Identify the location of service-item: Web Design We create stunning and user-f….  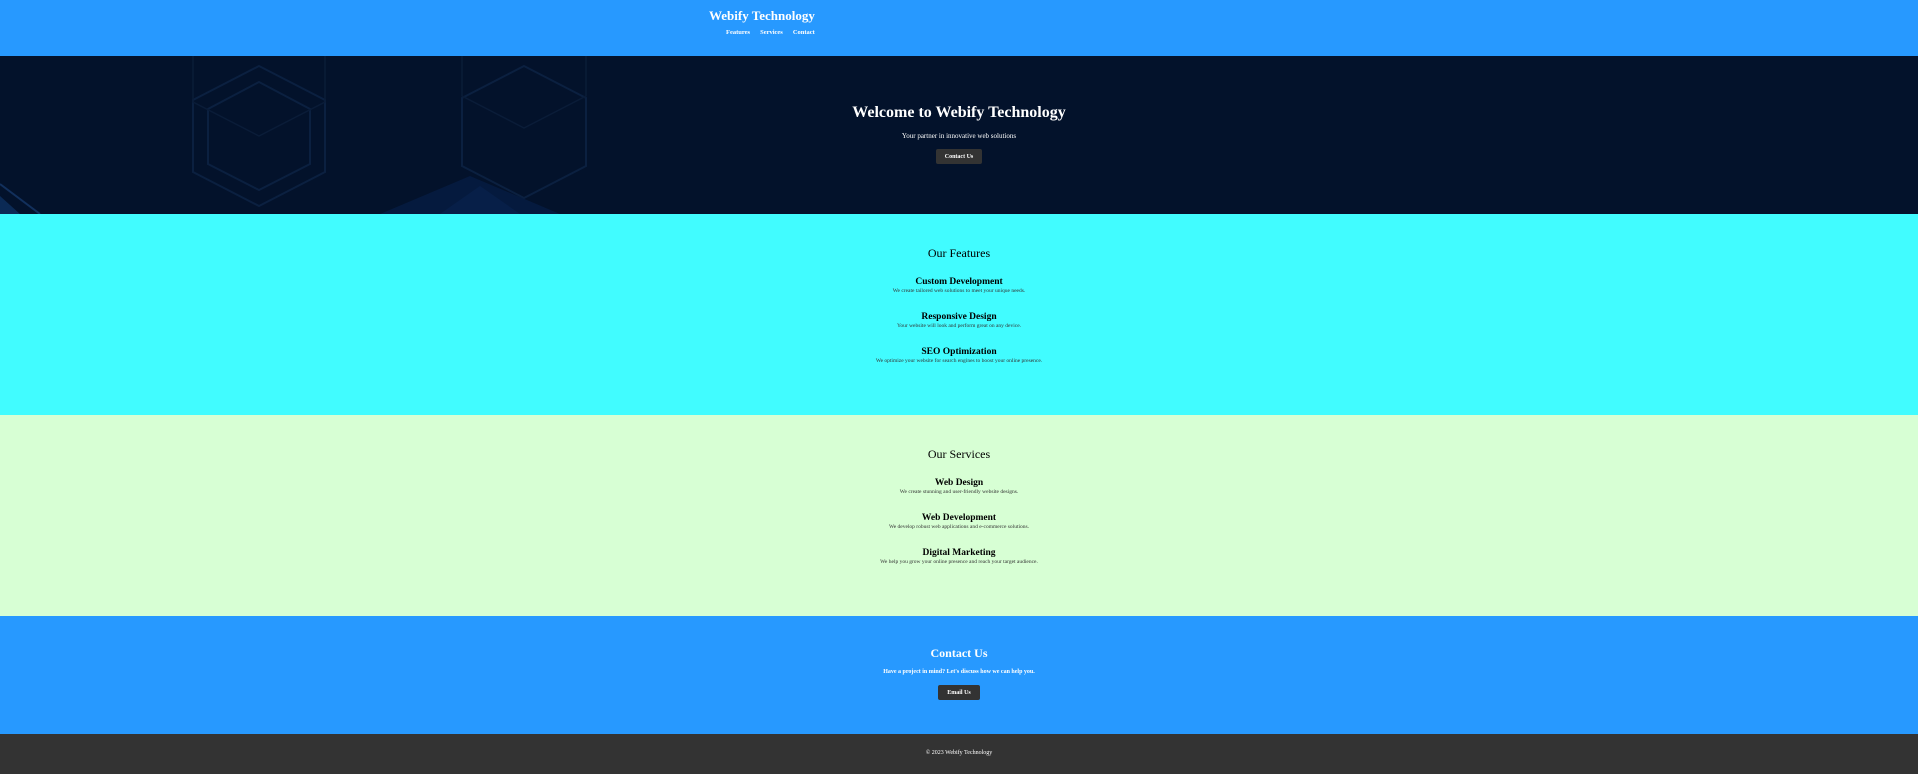
(959, 487).